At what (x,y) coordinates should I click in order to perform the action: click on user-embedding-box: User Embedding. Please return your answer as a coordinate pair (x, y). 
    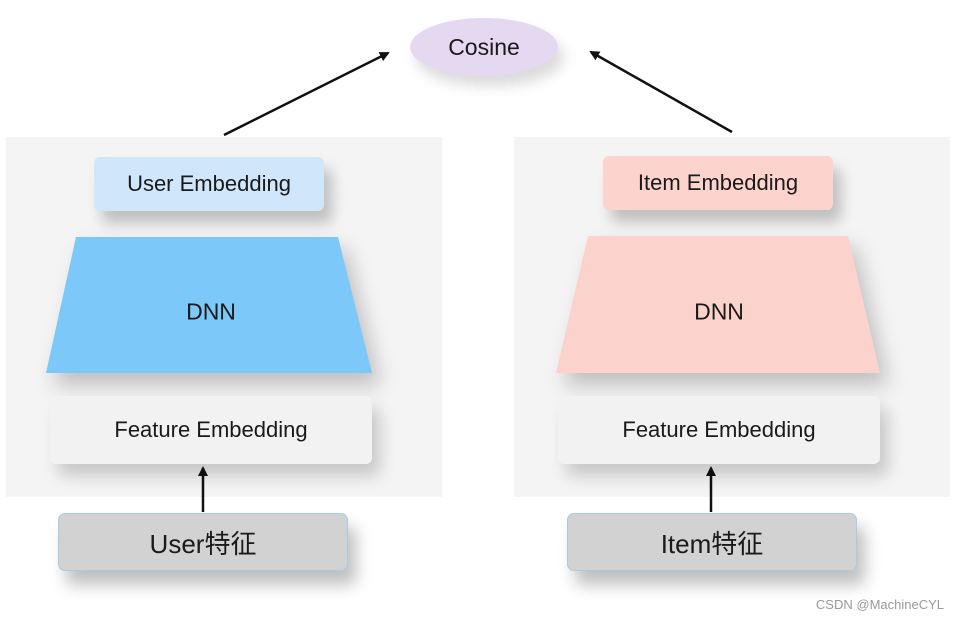
    Looking at the image, I should click on (209, 184).